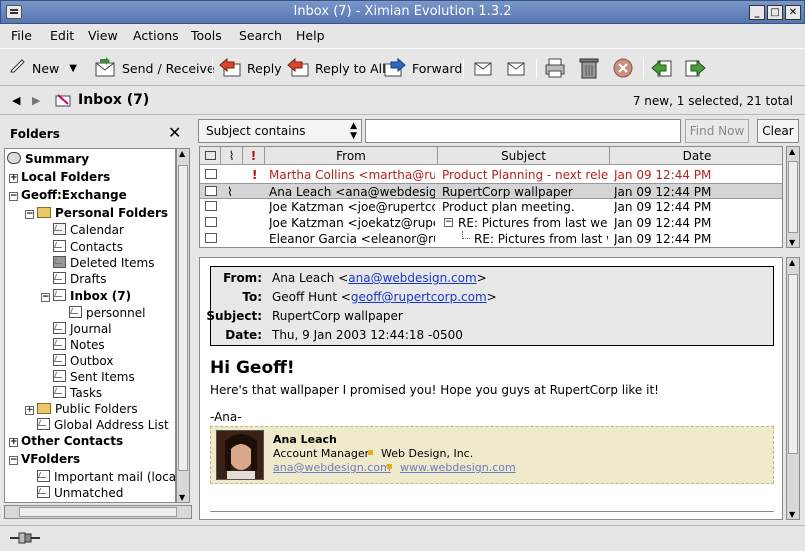 This screenshot has width=805, height=551. What do you see at coordinates (43, 68) in the screenshot?
I see `new-button: New ▼` at bounding box center [43, 68].